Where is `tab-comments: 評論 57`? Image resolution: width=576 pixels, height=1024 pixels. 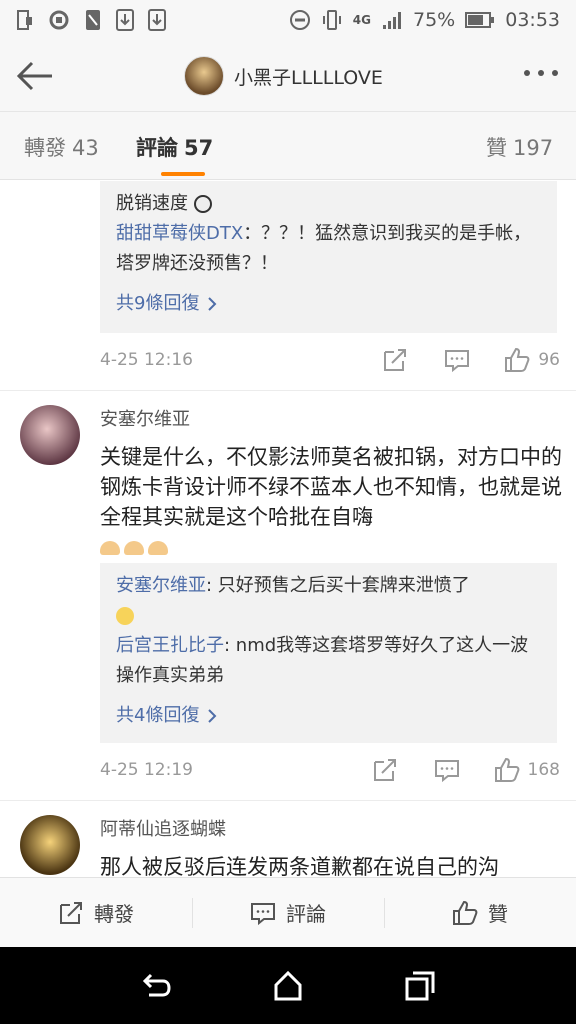 tab-comments: 評論 57 is located at coordinates (174, 147).